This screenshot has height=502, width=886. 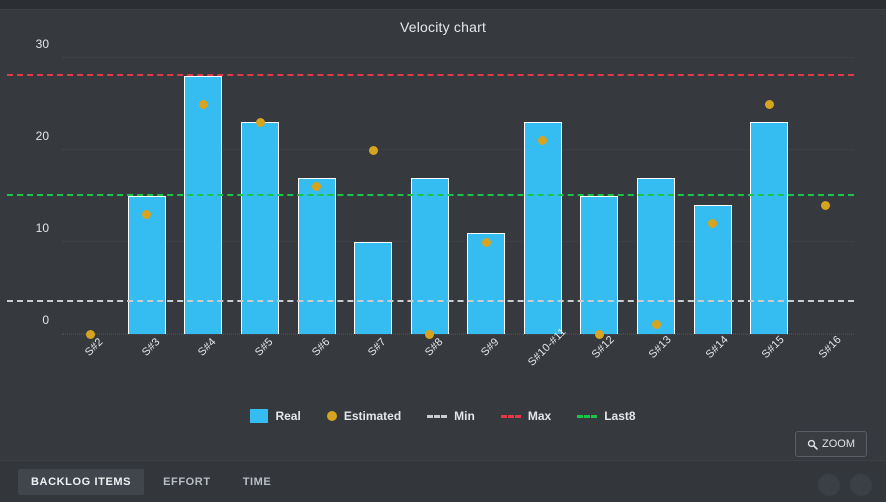 I want to click on legend-label: Max, so click(x=539, y=416).